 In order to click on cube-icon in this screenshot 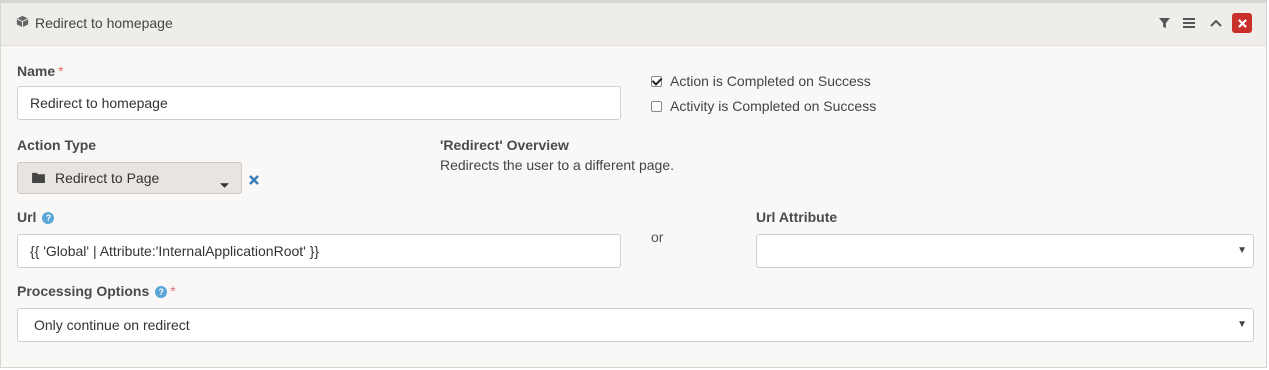, I will do `click(22, 23)`.